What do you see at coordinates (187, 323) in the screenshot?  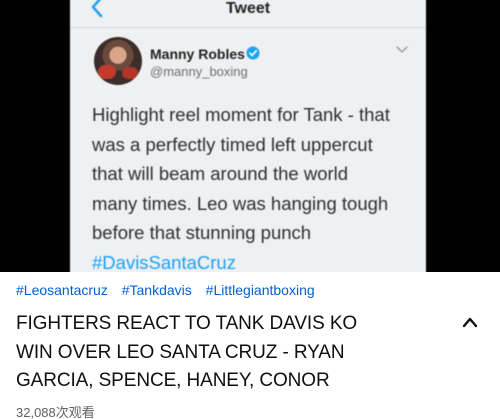 I see `video-title-line: FIGHTERS REACT TO TANK DAVIS KO` at bounding box center [187, 323].